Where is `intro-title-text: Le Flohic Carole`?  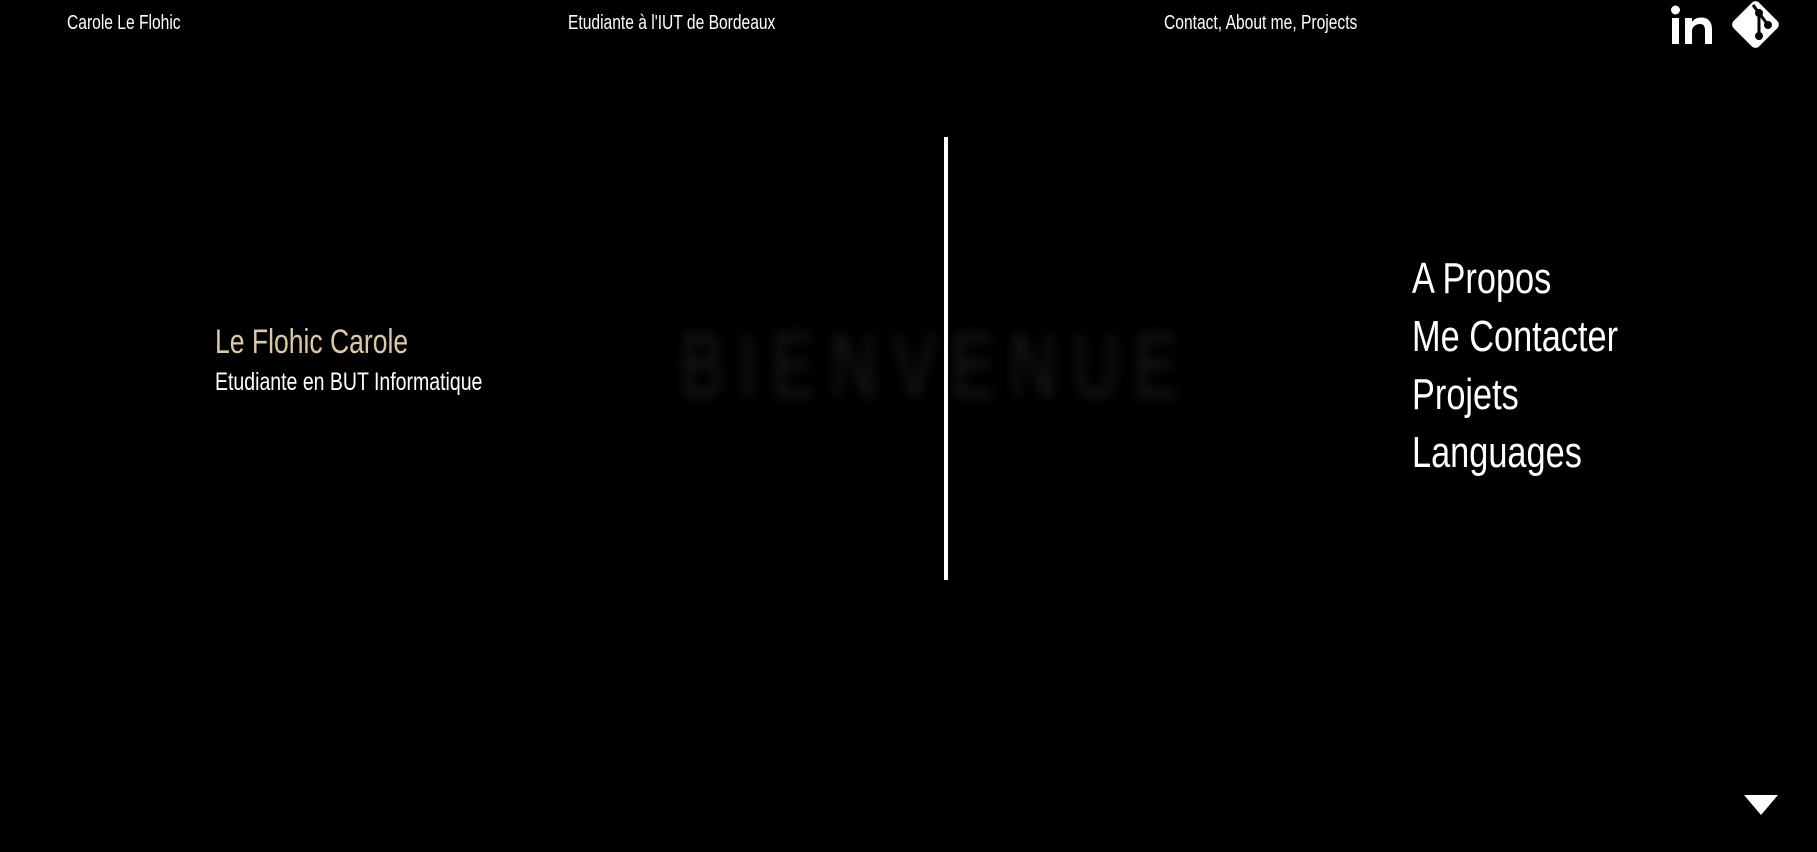 intro-title-text: Le Flohic Carole is located at coordinates (312, 342).